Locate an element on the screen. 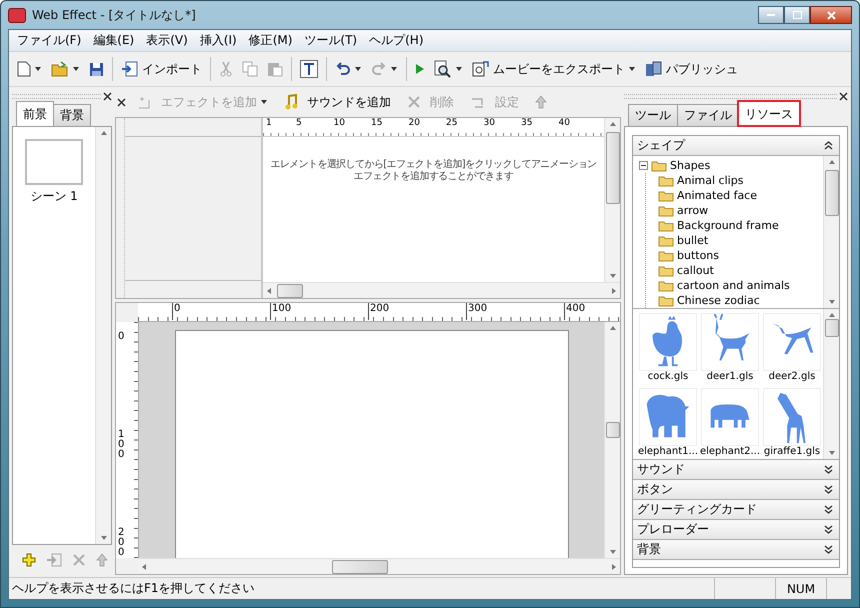 The image size is (860, 608). num-lock-indicator: NUM is located at coordinates (800, 588).